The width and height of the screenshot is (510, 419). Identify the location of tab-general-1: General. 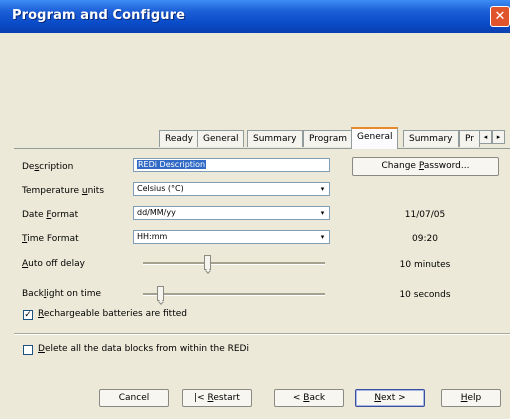
(221, 138).